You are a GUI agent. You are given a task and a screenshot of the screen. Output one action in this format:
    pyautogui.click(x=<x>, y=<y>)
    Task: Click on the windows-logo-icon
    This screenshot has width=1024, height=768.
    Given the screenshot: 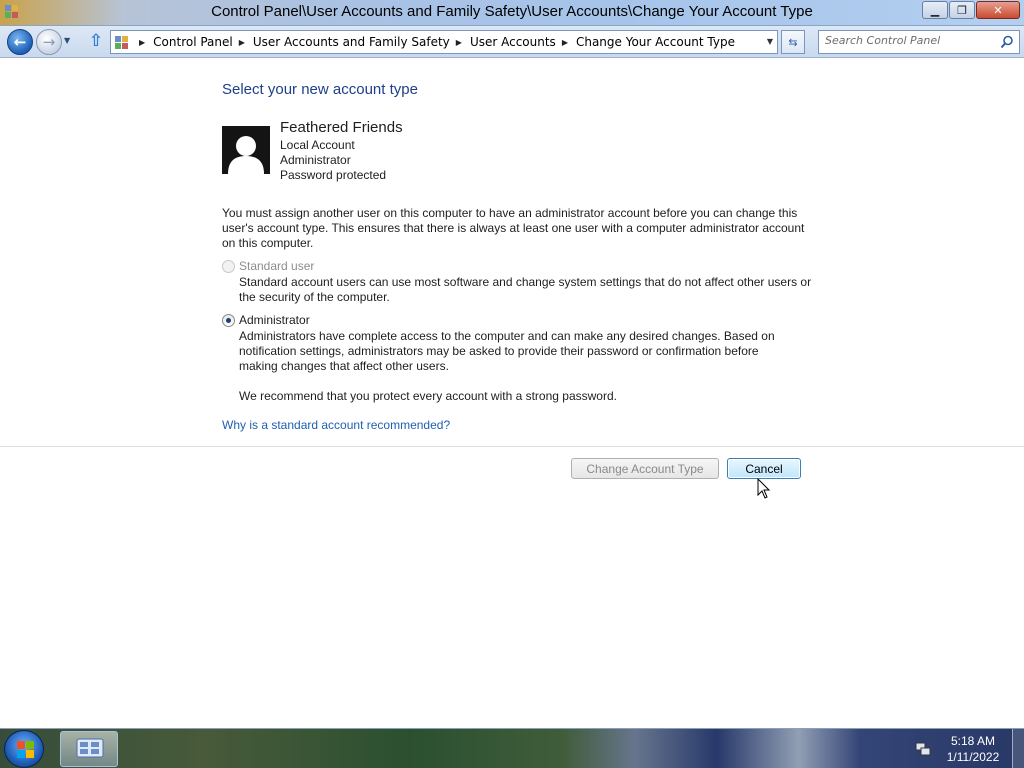 What is the action you would take?
    pyautogui.click(x=25, y=749)
    